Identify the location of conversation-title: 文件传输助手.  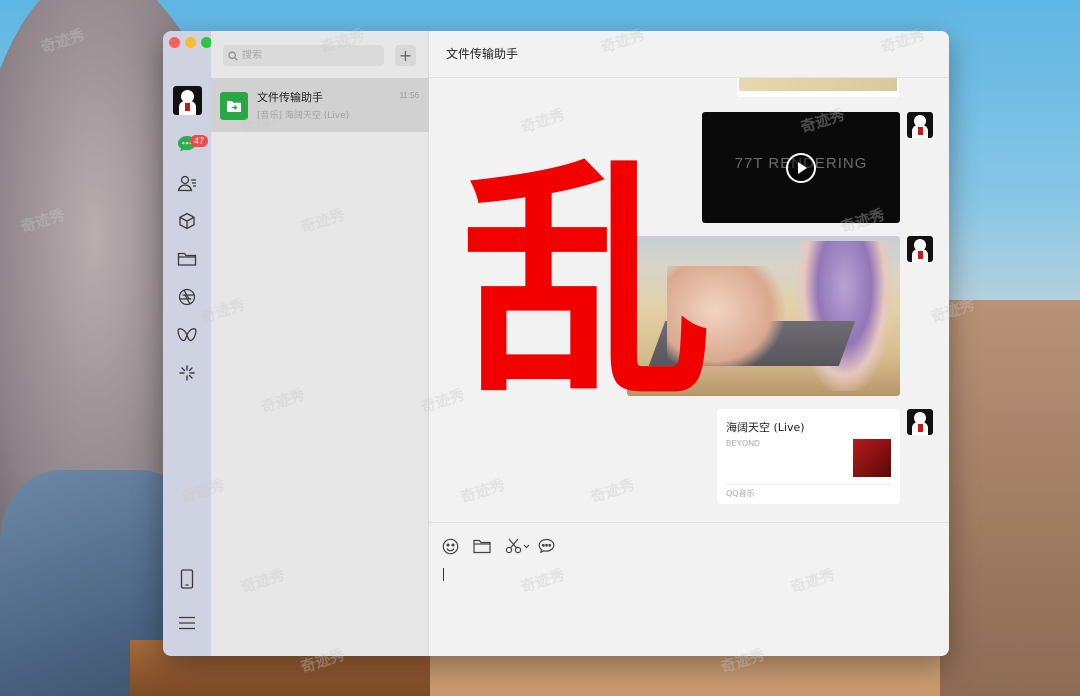
(482, 54).